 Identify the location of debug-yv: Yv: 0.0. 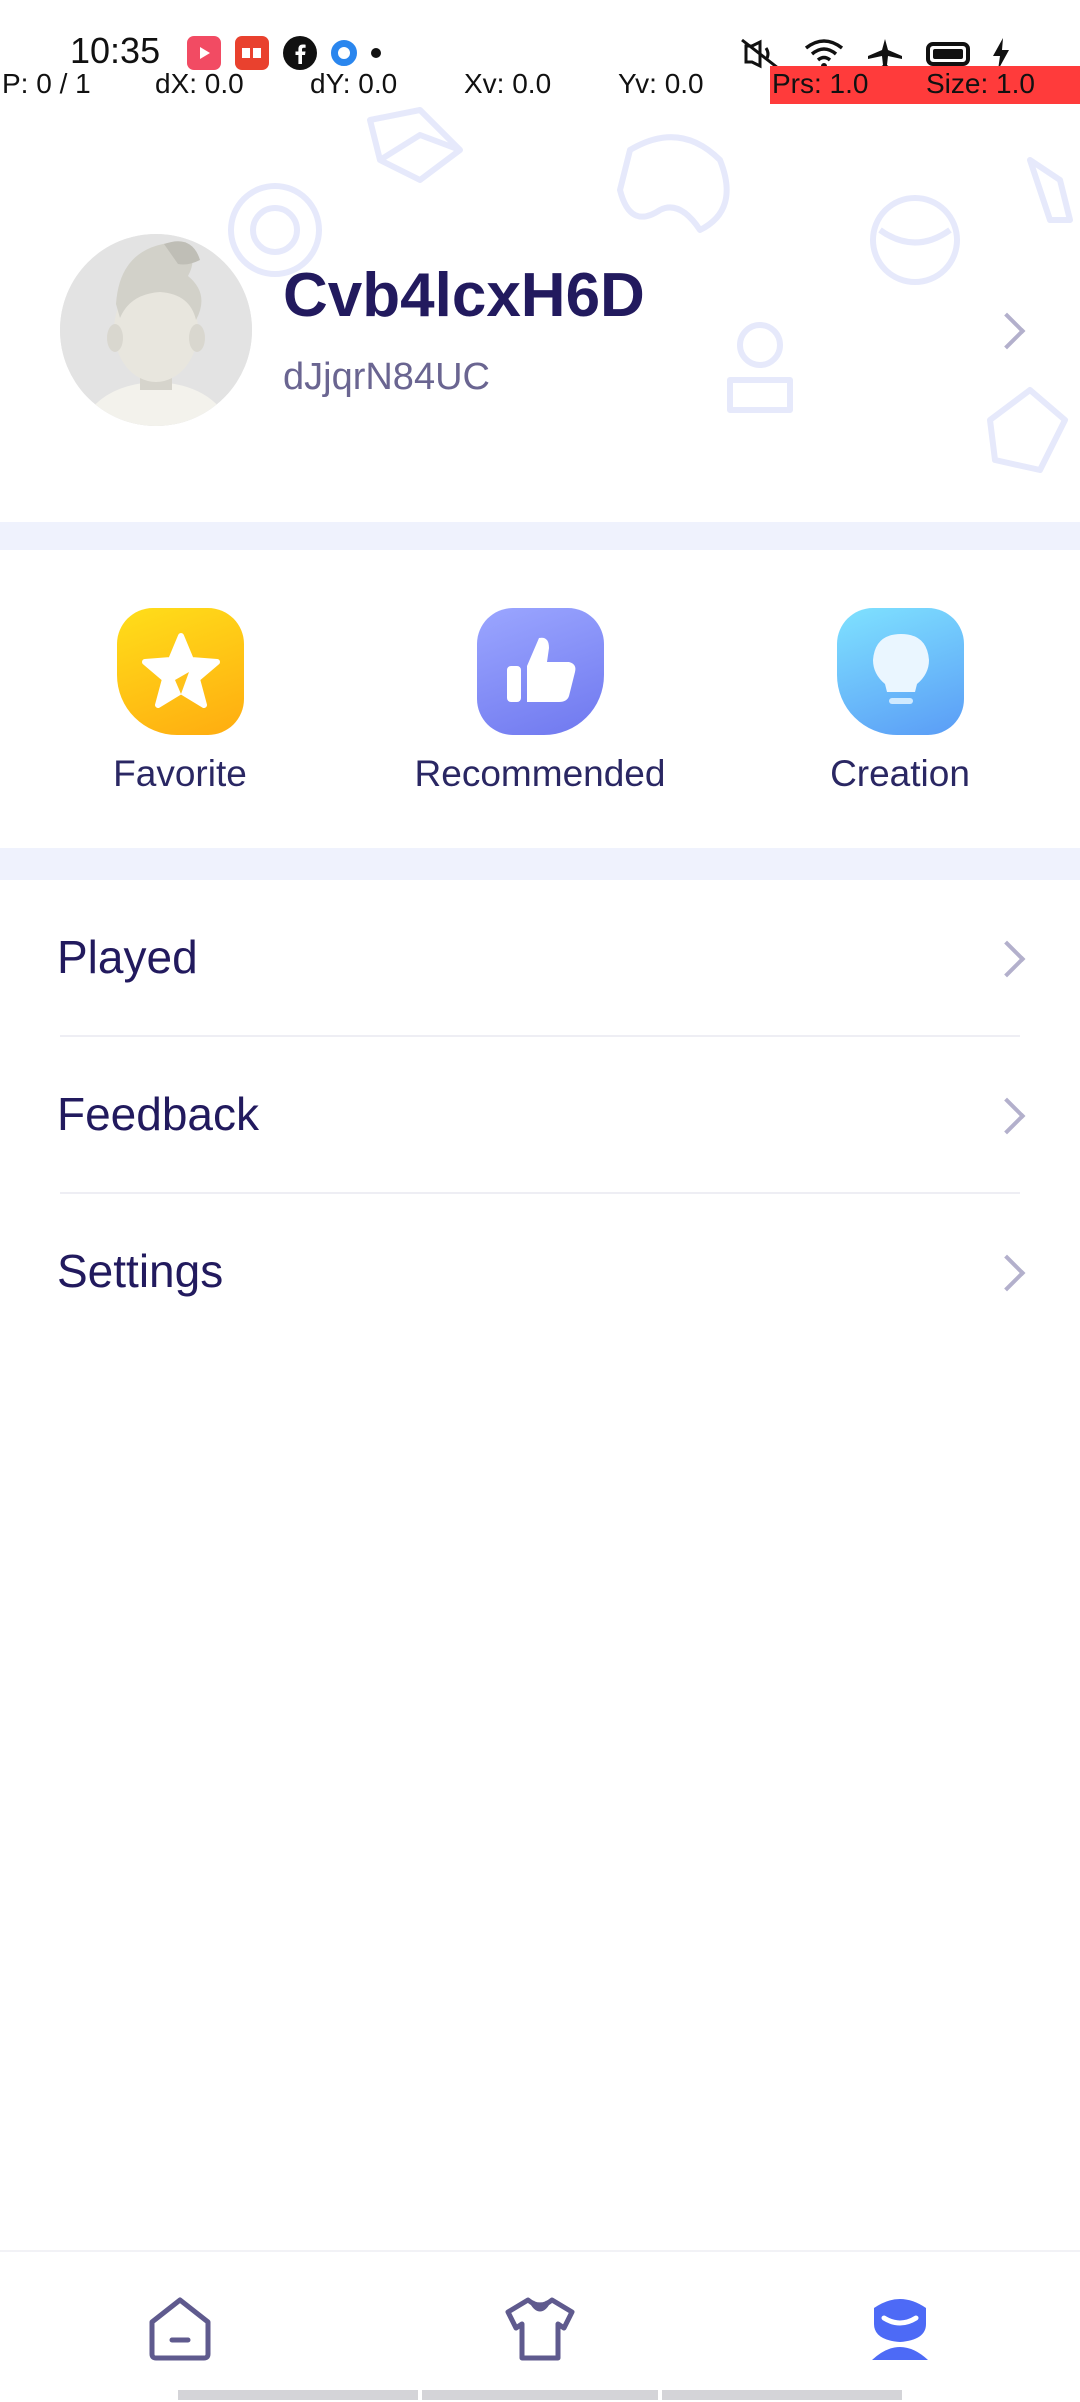
(661, 83).